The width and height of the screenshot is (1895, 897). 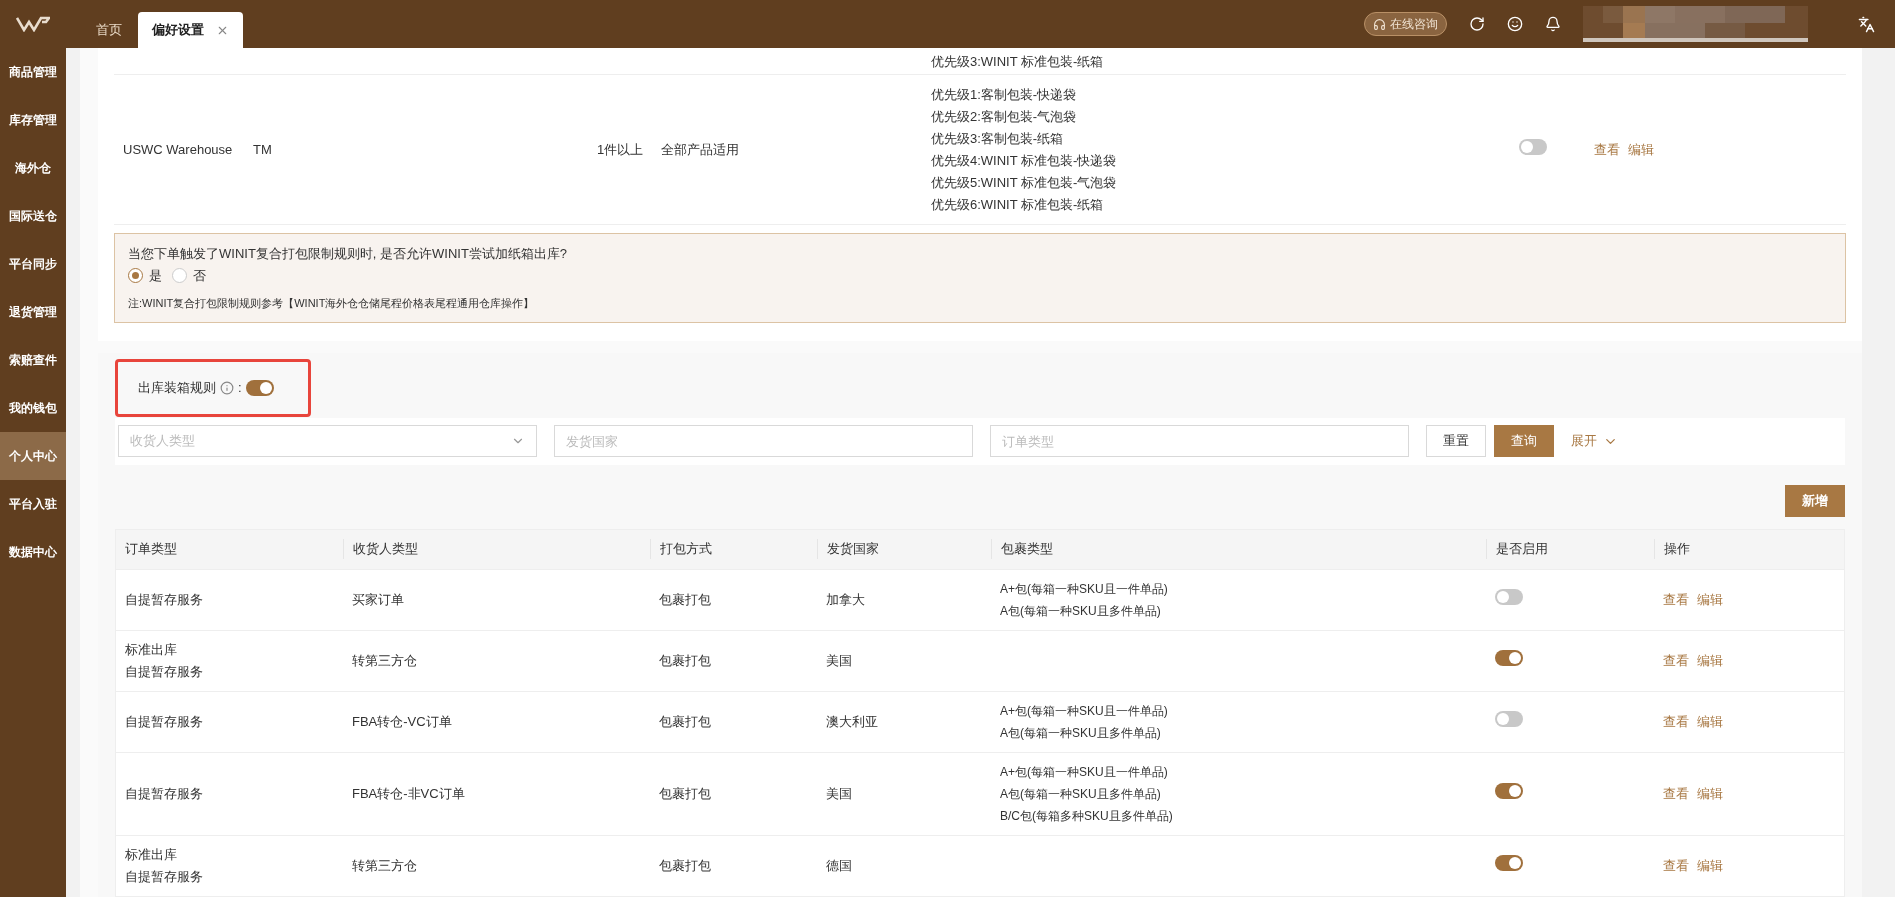 What do you see at coordinates (700, 149) in the screenshot?
I see `table-cell-text: 全部产品适用` at bounding box center [700, 149].